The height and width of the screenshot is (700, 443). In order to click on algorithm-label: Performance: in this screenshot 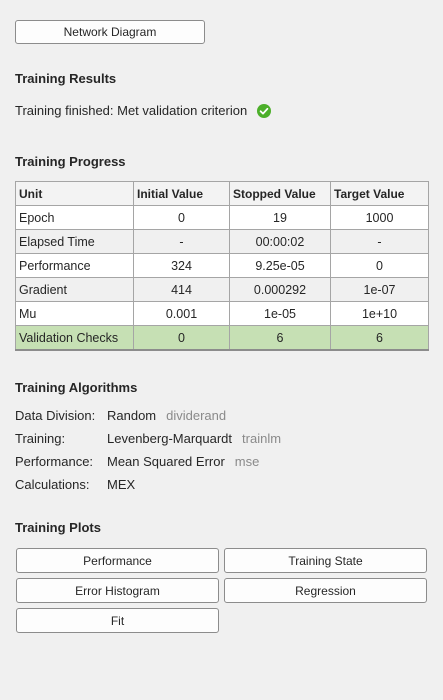, I will do `click(54, 461)`.